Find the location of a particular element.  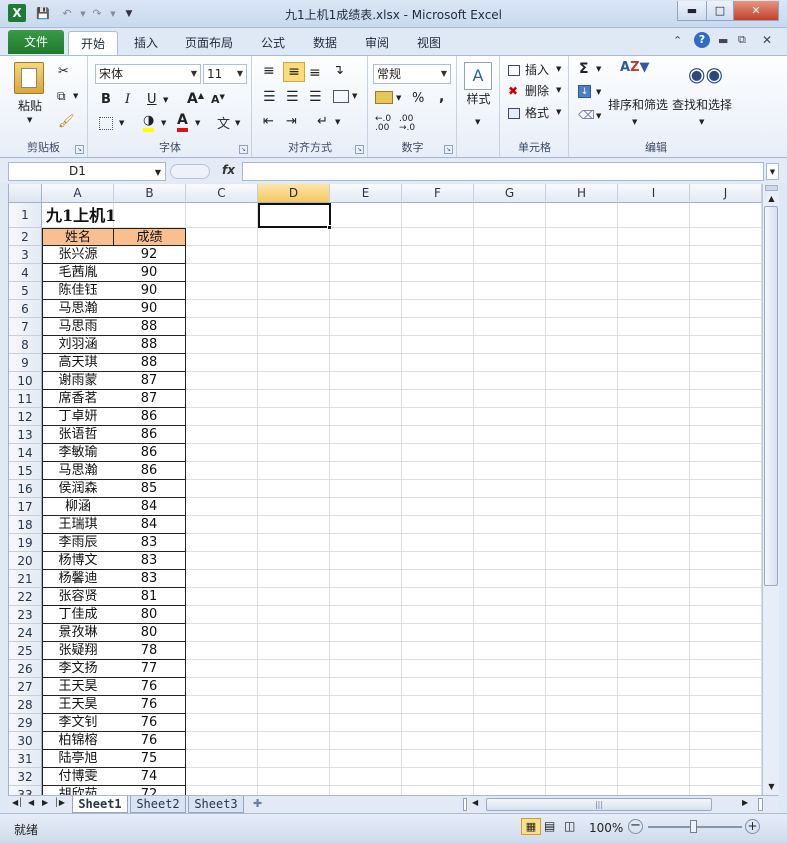

fill-color-icon: ◑ is located at coordinates (149, 122).